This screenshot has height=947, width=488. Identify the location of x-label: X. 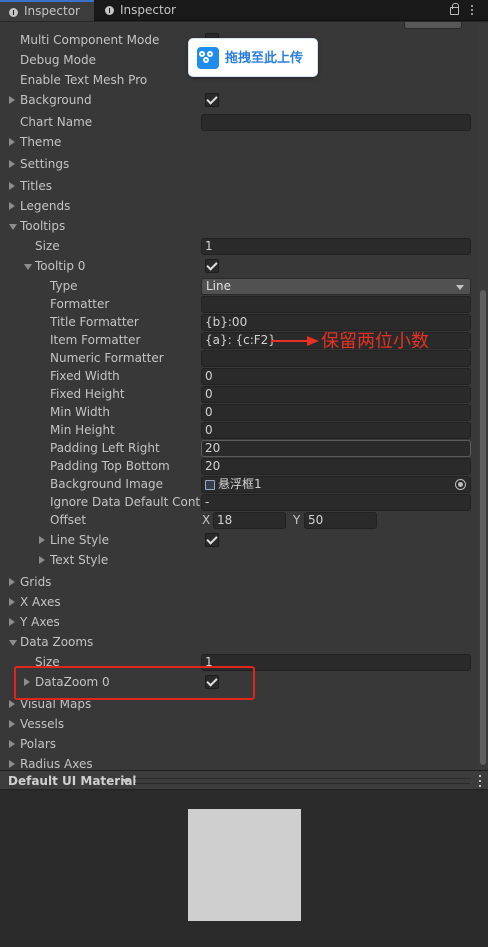
(206, 520).